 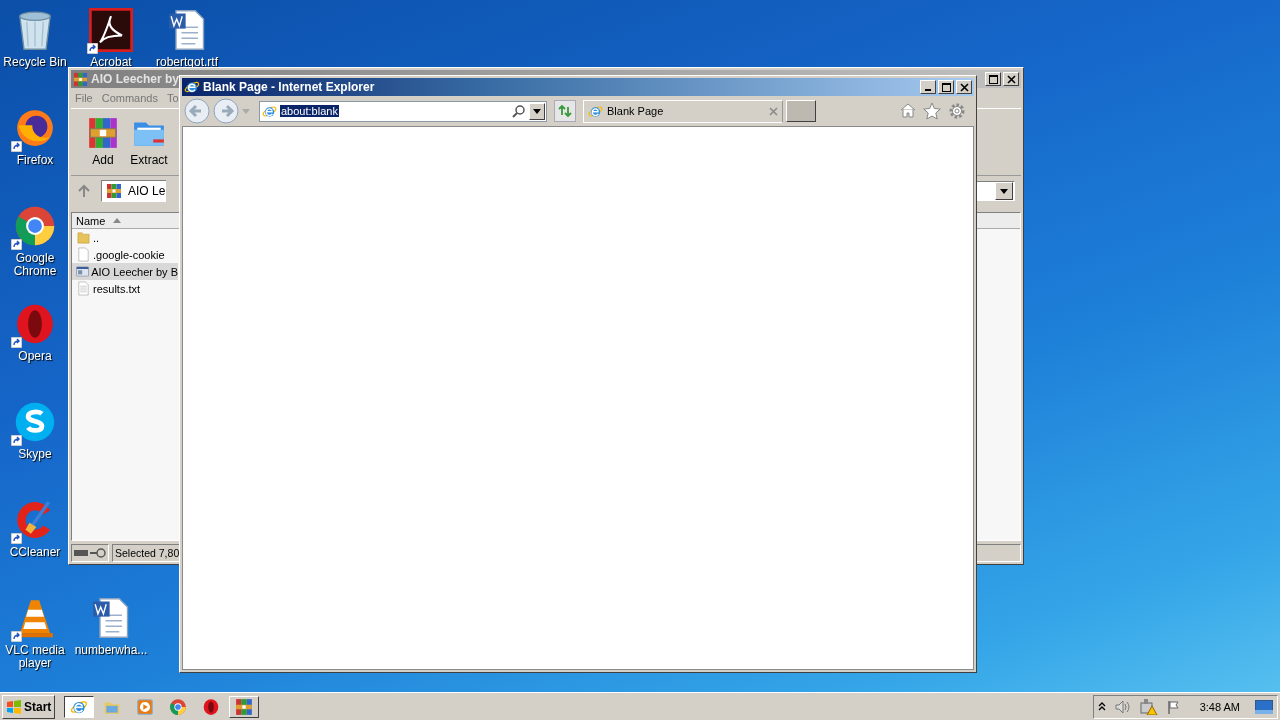 What do you see at coordinates (98, 553) in the screenshot?
I see `key-icon` at bounding box center [98, 553].